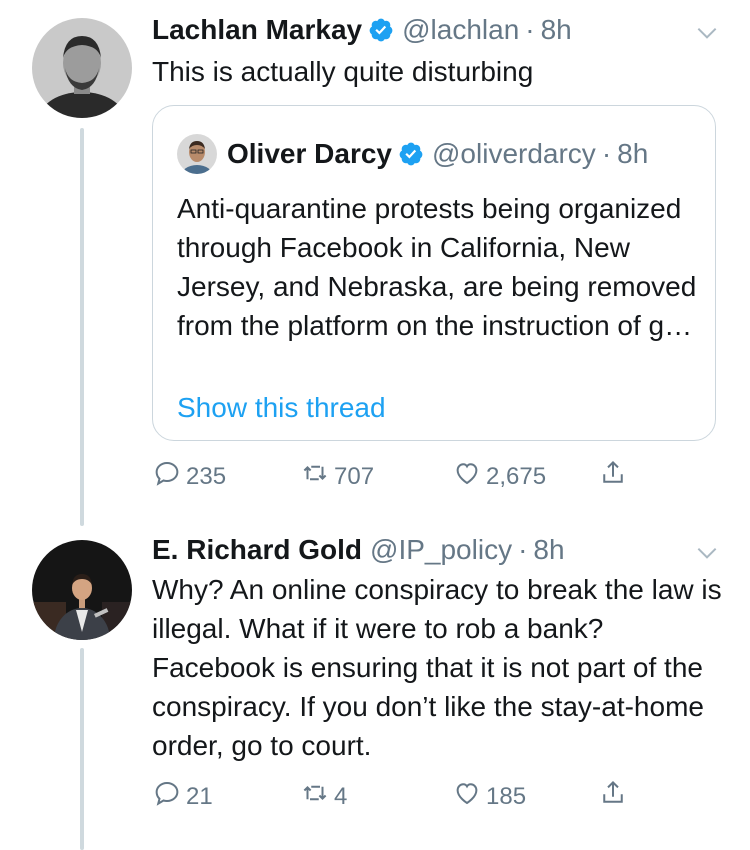  I want to click on like-count: 185, so click(506, 796).